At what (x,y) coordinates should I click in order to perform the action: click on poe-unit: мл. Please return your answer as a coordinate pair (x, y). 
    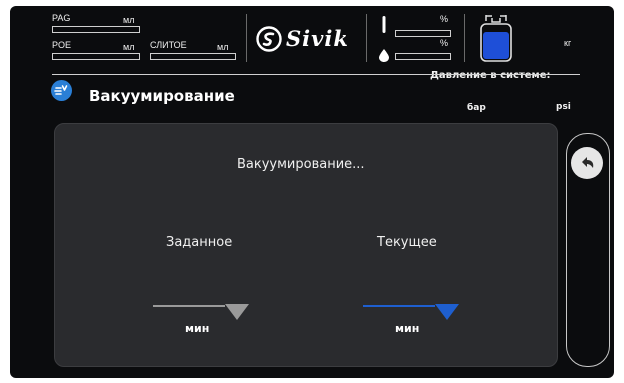
    Looking at the image, I should click on (129, 47).